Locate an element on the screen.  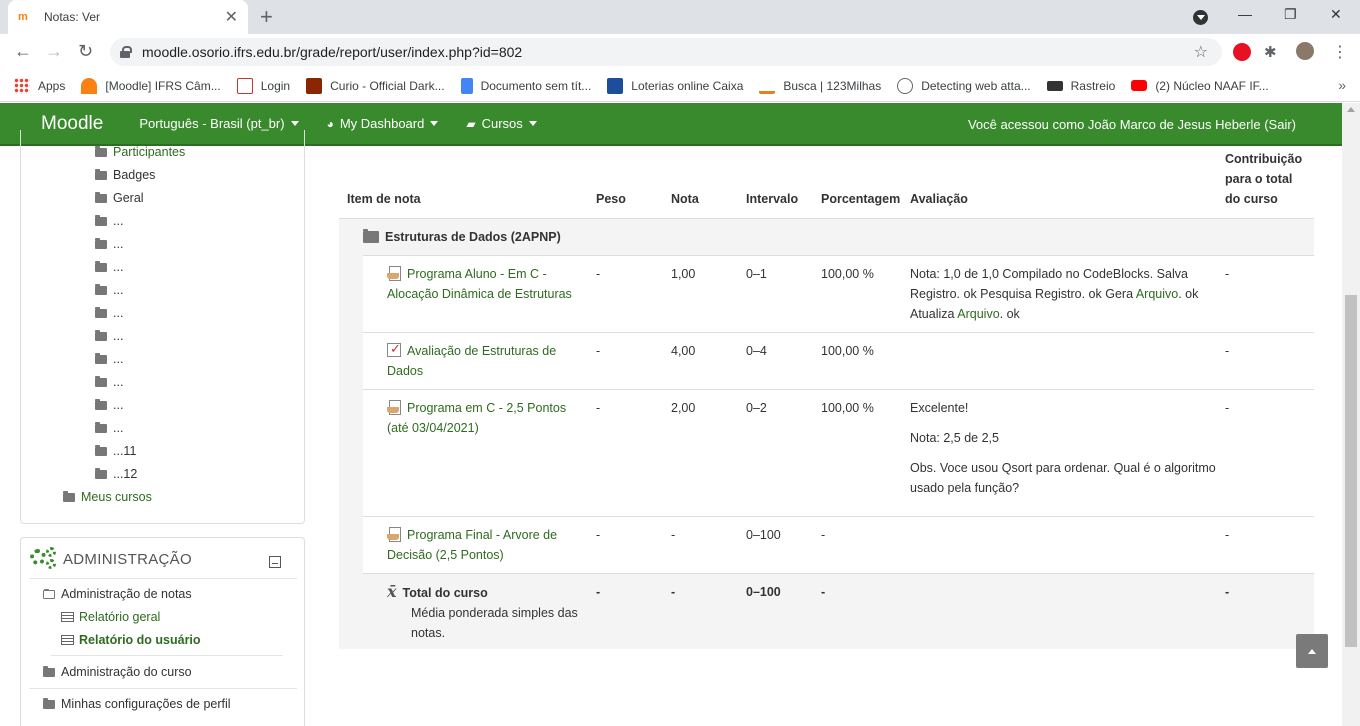
courses-menu: ▰ Cursos is located at coordinates (501, 123).